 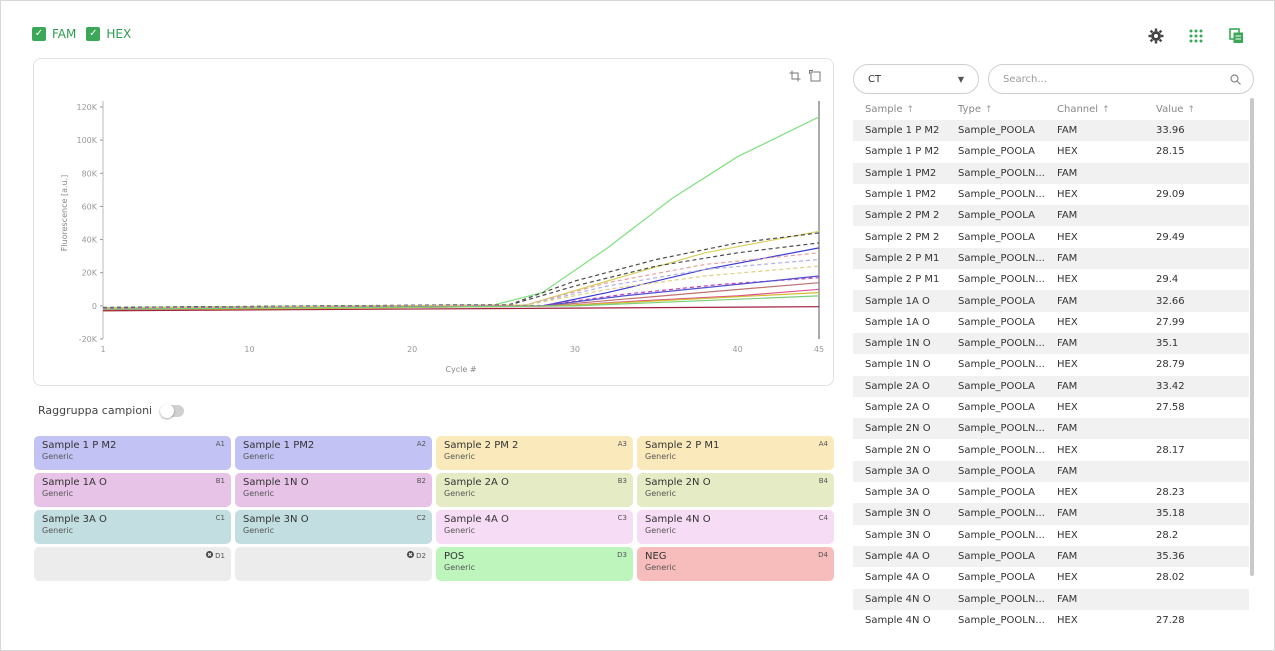 What do you see at coordinates (1051, 194) in the screenshot?
I see `table-row: Sample 1 PM2 Sample_POOLN... HEX 29.09` at bounding box center [1051, 194].